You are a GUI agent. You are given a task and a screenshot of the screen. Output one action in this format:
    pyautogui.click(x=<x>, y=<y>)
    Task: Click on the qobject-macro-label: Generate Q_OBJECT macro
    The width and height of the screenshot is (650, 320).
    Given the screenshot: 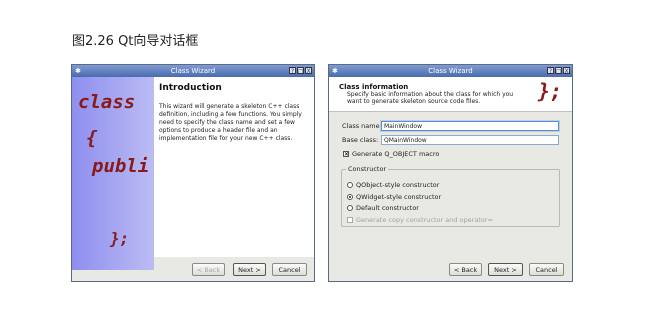 What is the action you would take?
    pyautogui.click(x=396, y=154)
    